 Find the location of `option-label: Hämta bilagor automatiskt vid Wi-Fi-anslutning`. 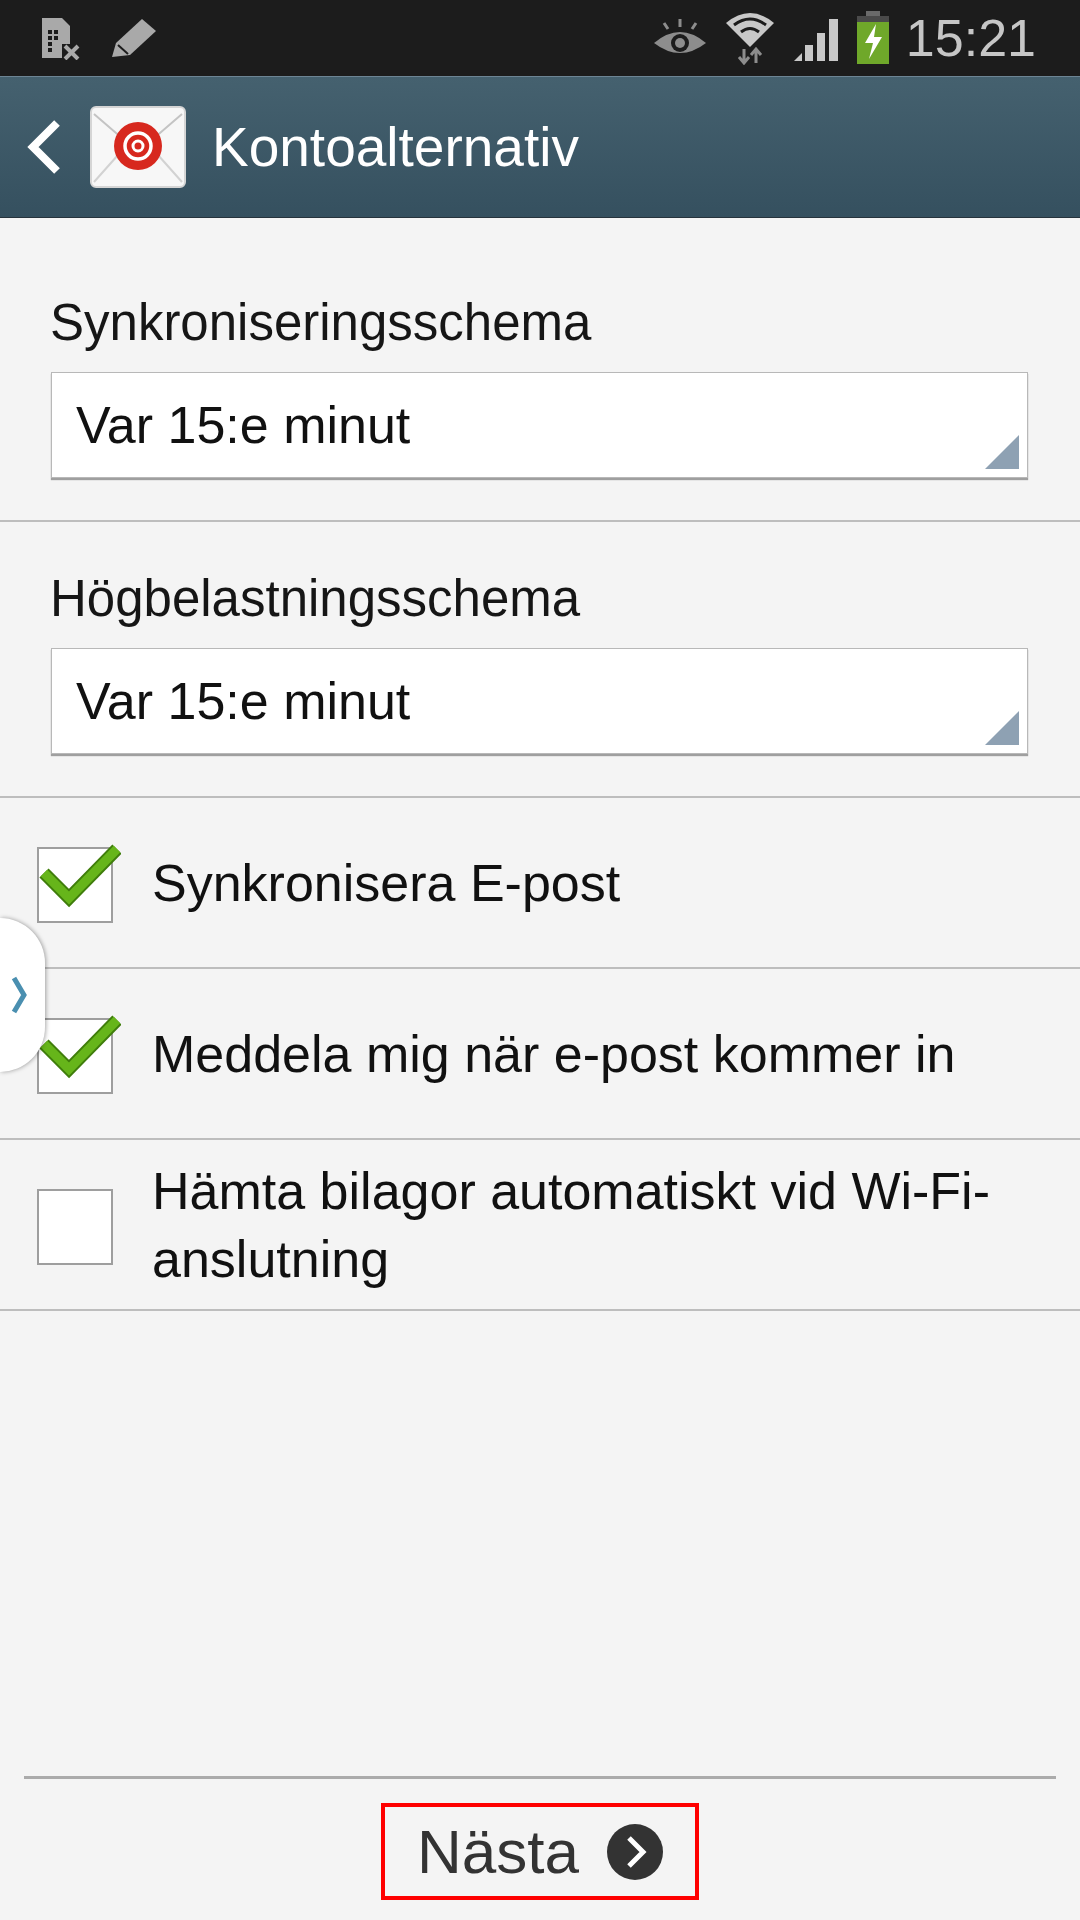

option-label: Hämta bilagor automatiskt vid Wi-Fi-anslutning is located at coordinates (571, 1225).